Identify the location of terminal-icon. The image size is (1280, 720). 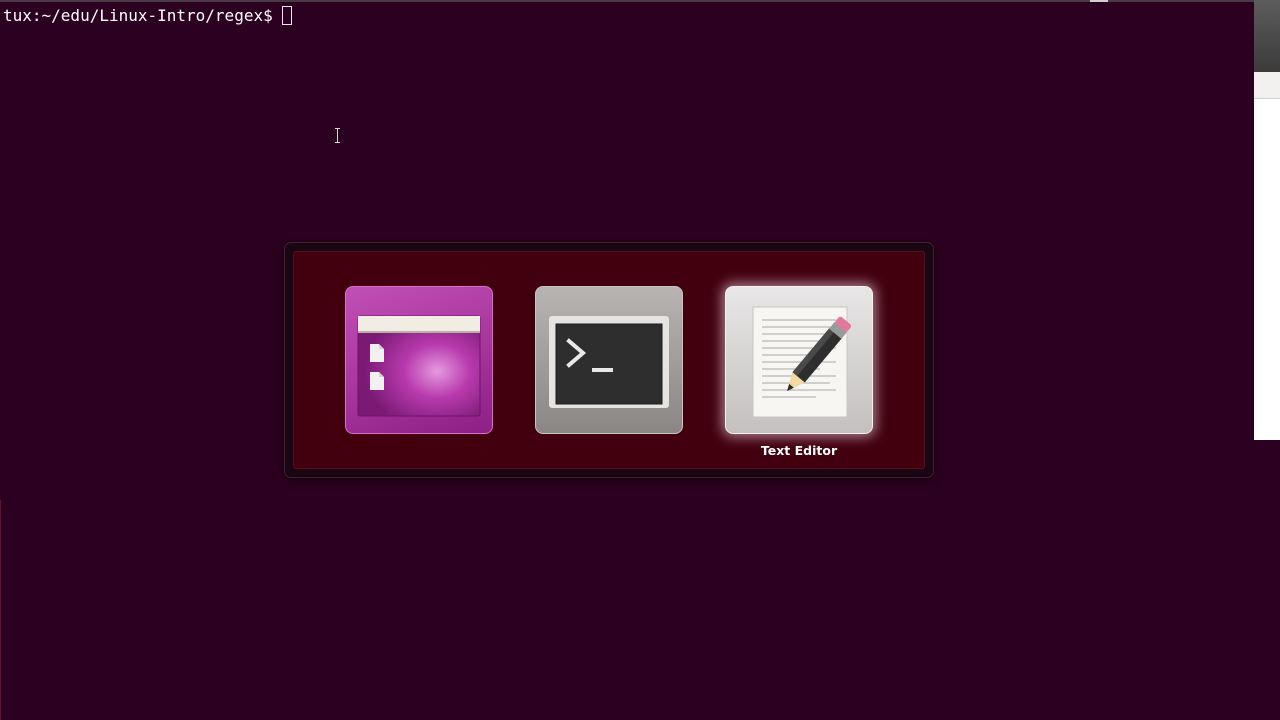
(609, 362).